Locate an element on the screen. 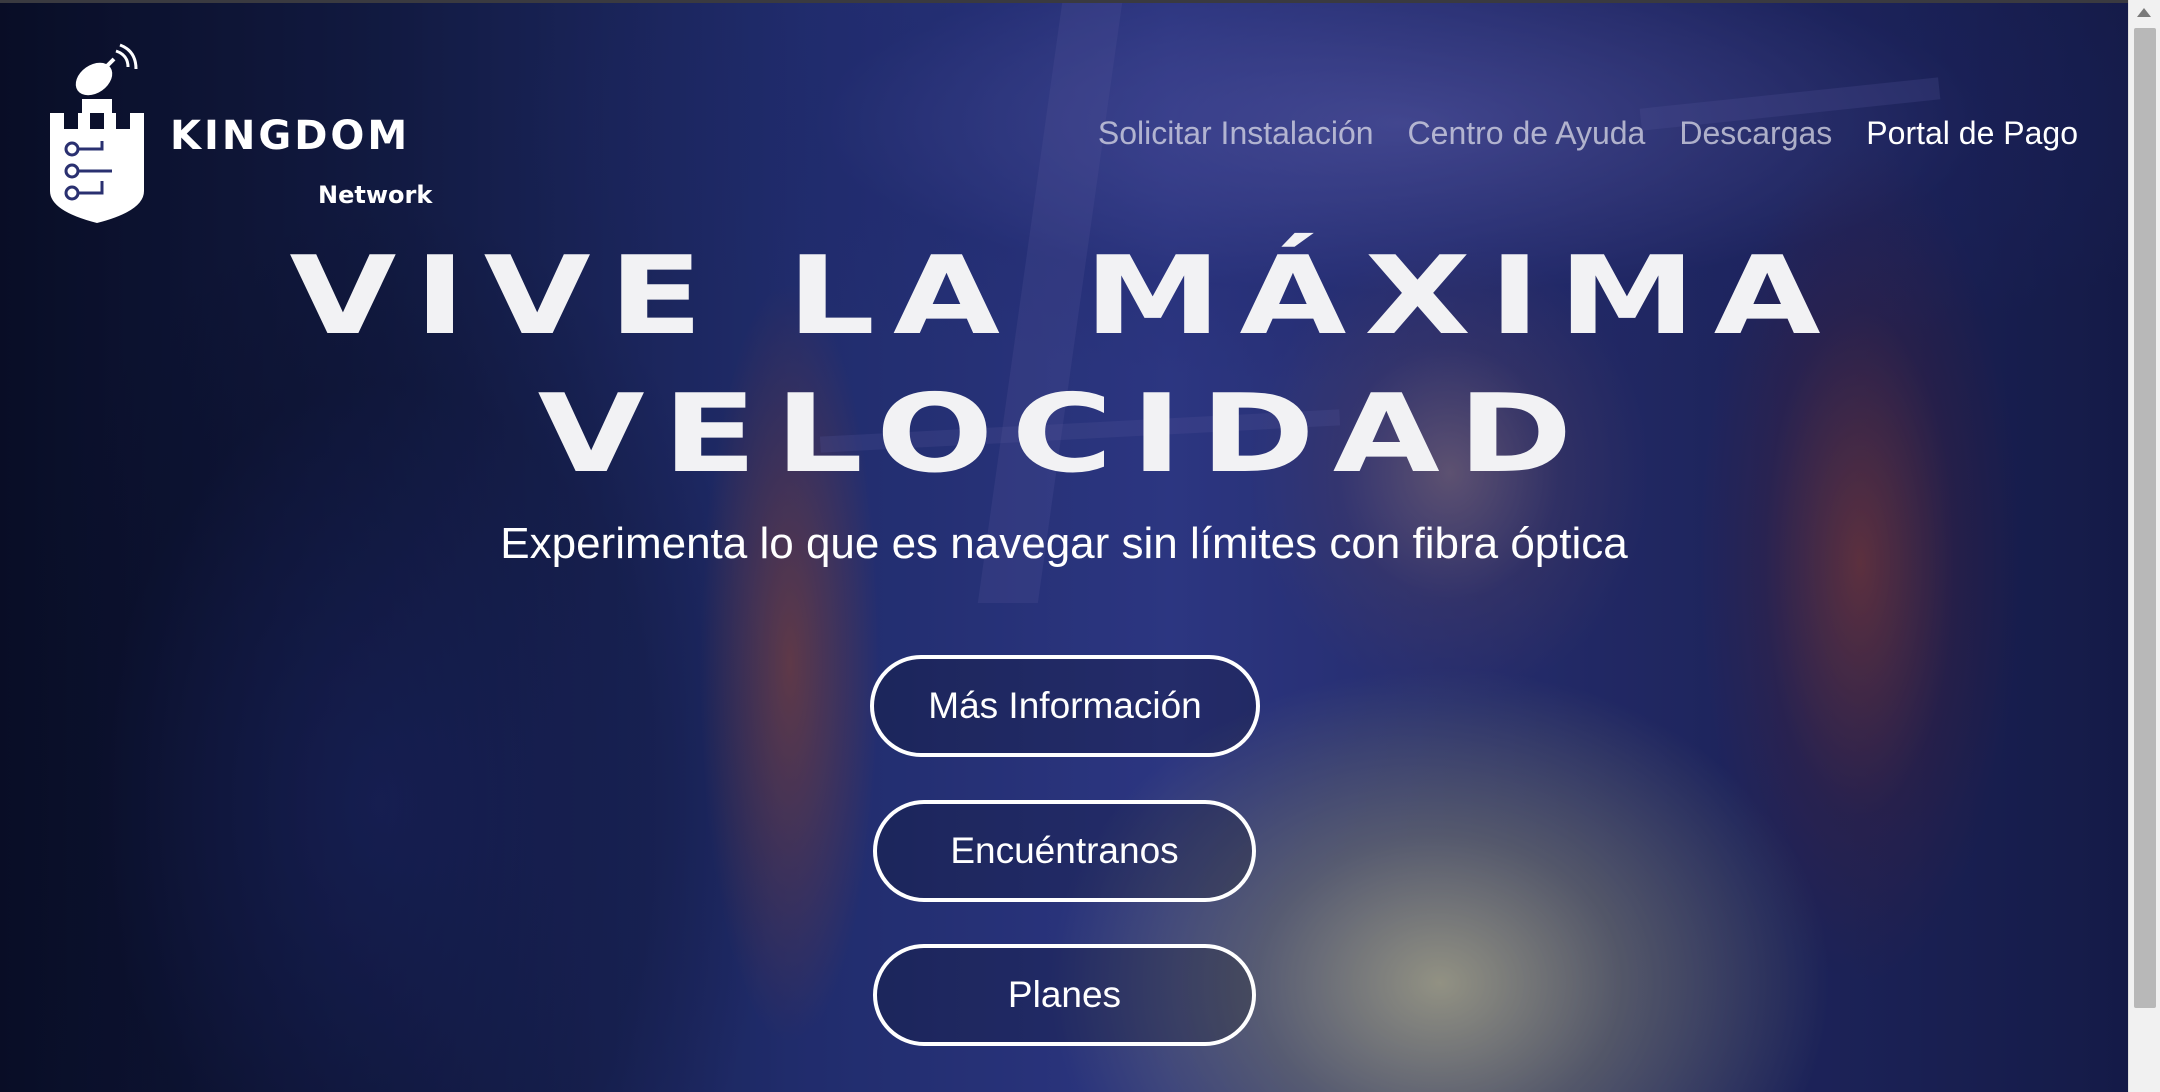 The height and width of the screenshot is (1092, 2160). nav-centro-de-ayuda: Centro de Ayuda is located at coordinates (1527, 133).